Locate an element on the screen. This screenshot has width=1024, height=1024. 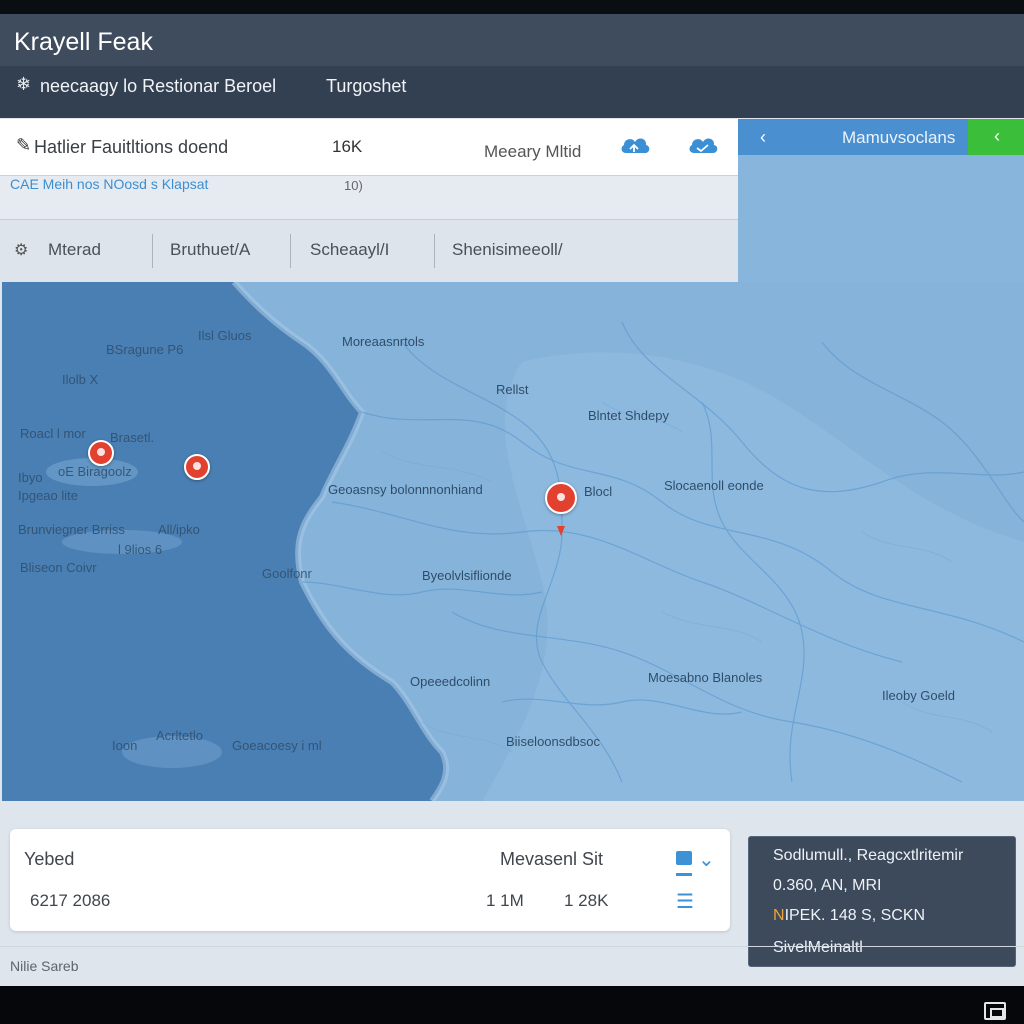
stats-label: Yebed is located at coordinates (49, 859).